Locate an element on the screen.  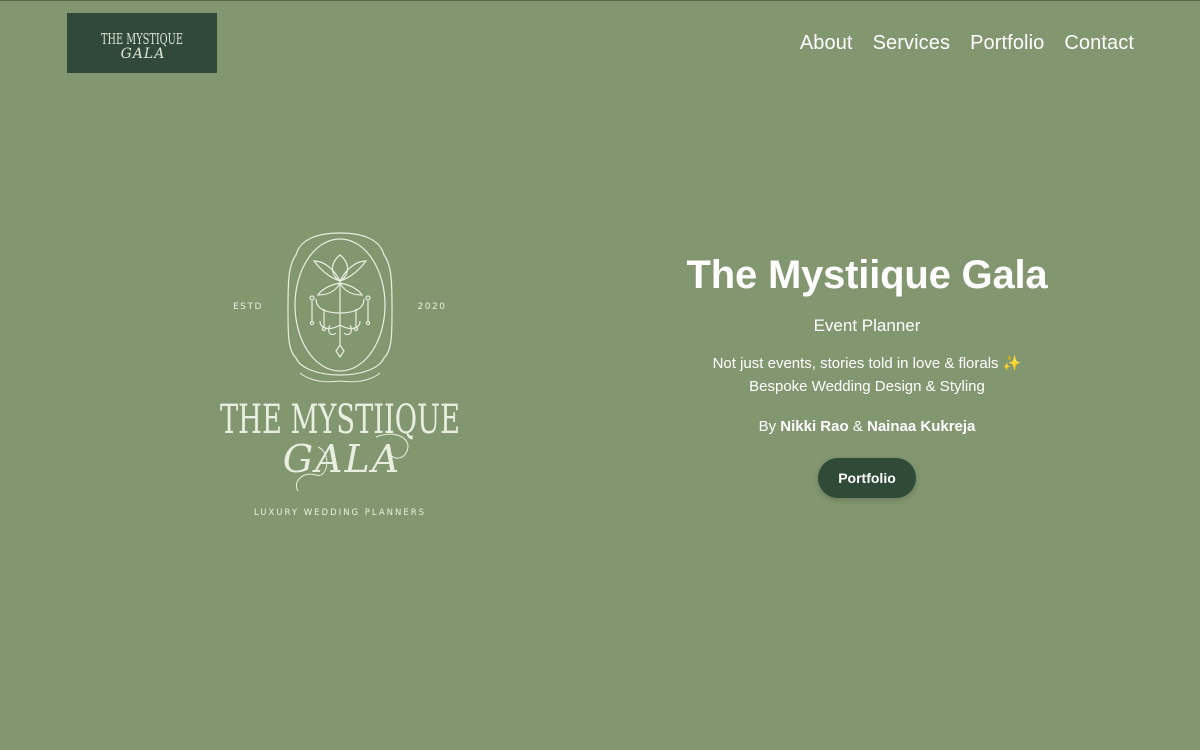
emblem-year: 2020 is located at coordinates (432, 307).